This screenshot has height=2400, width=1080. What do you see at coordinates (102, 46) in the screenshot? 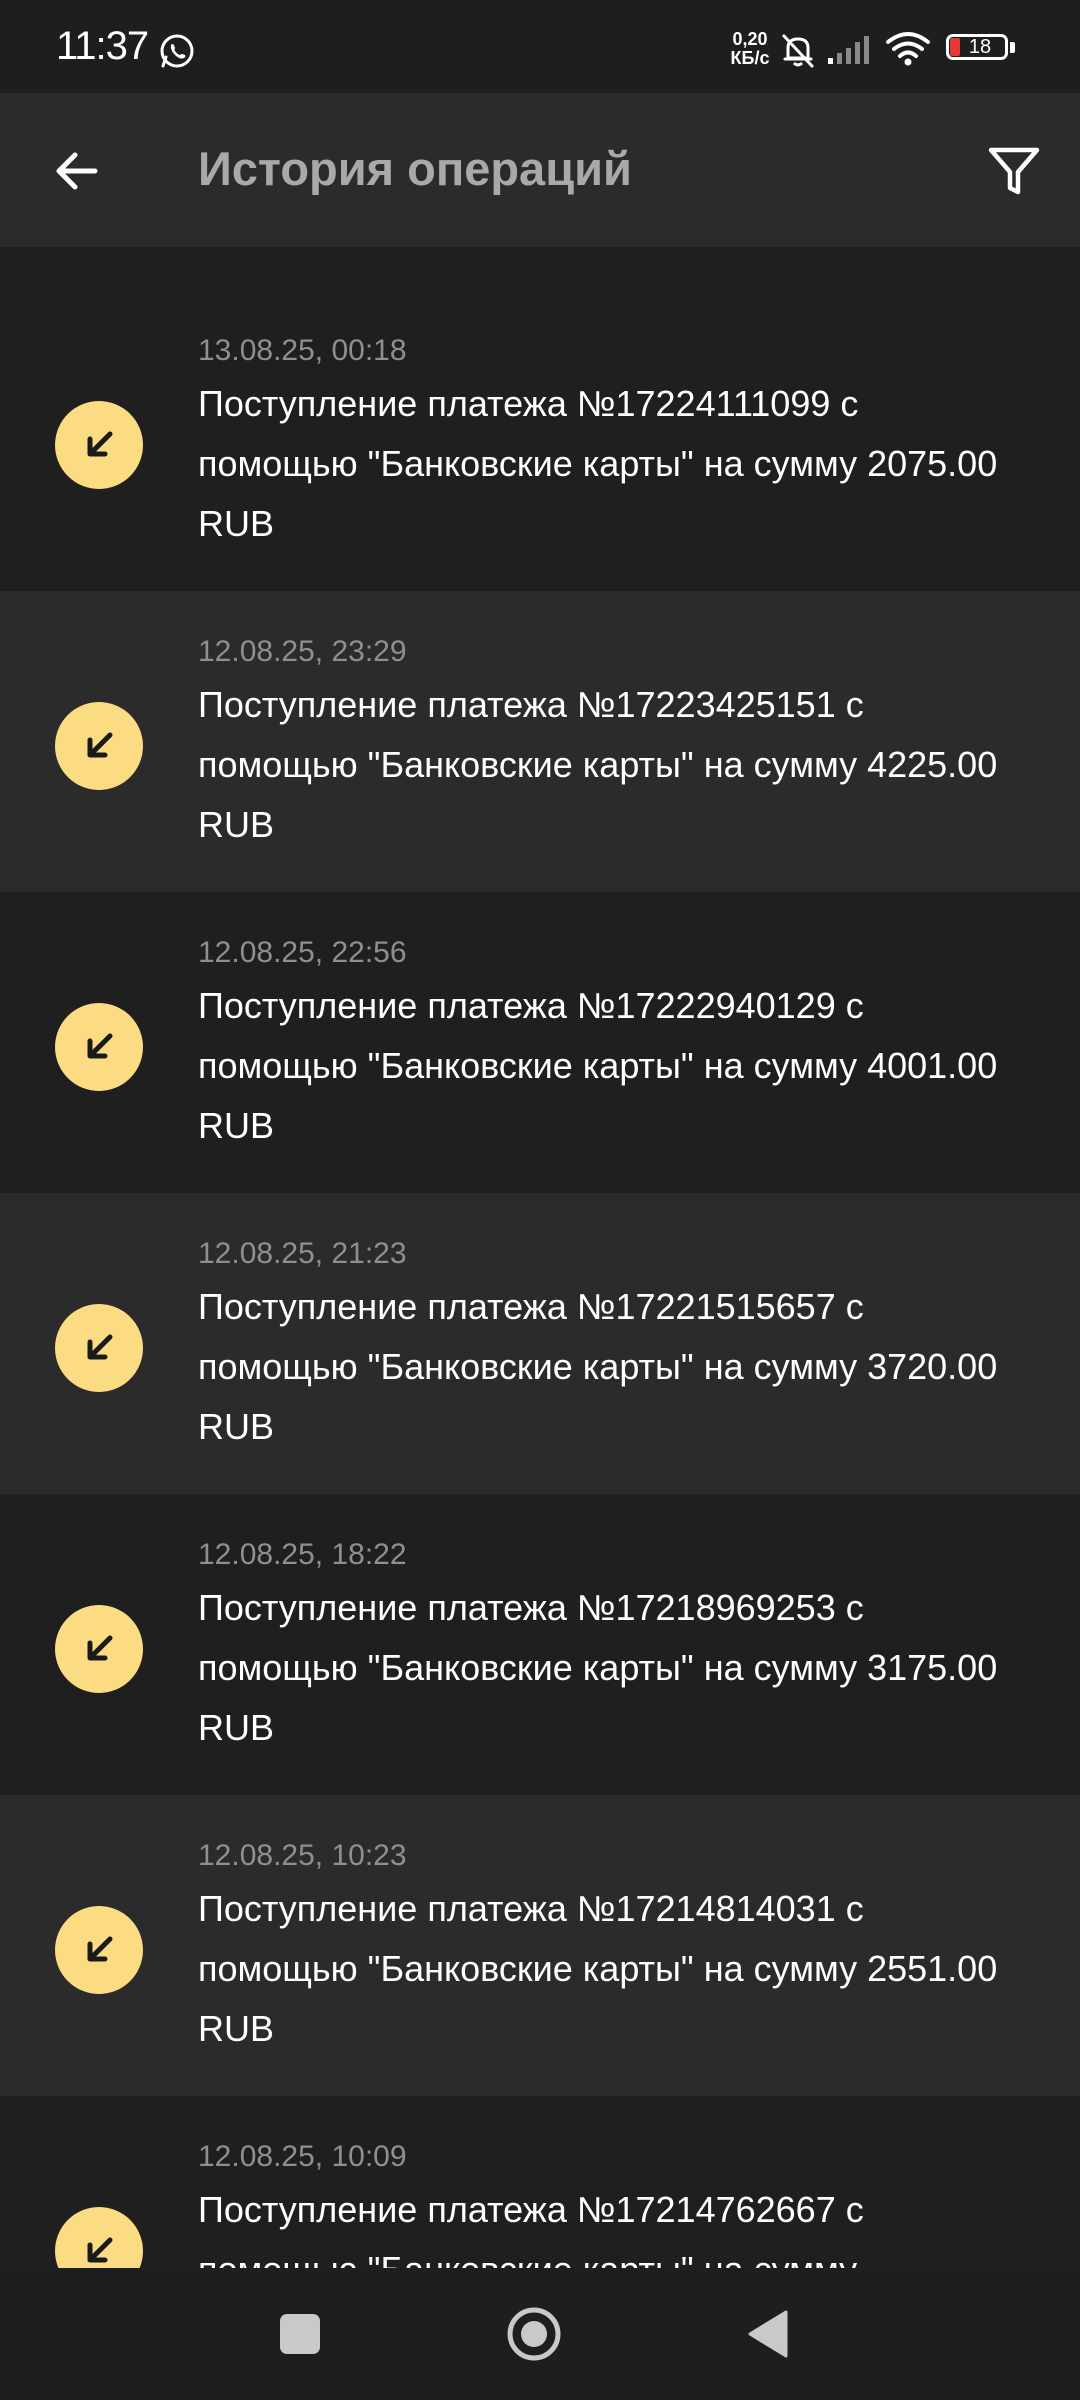
I see `status-time: 11:37` at bounding box center [102, 46].